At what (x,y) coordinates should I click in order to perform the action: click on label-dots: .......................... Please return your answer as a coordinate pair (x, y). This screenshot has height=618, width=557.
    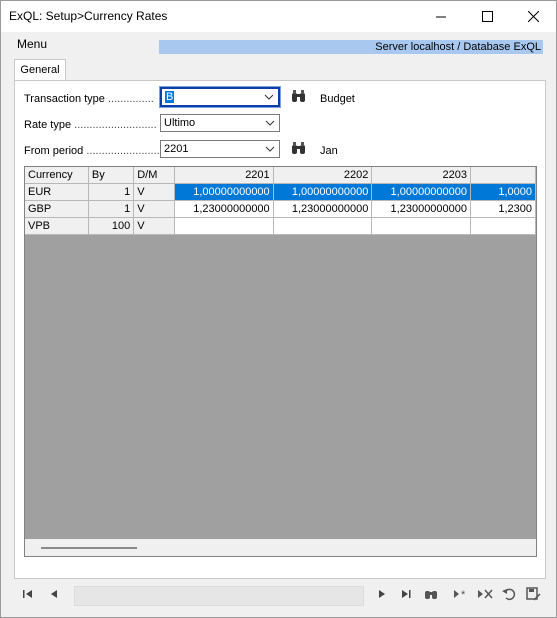
    Looking at the image, I should click on (124, 151).